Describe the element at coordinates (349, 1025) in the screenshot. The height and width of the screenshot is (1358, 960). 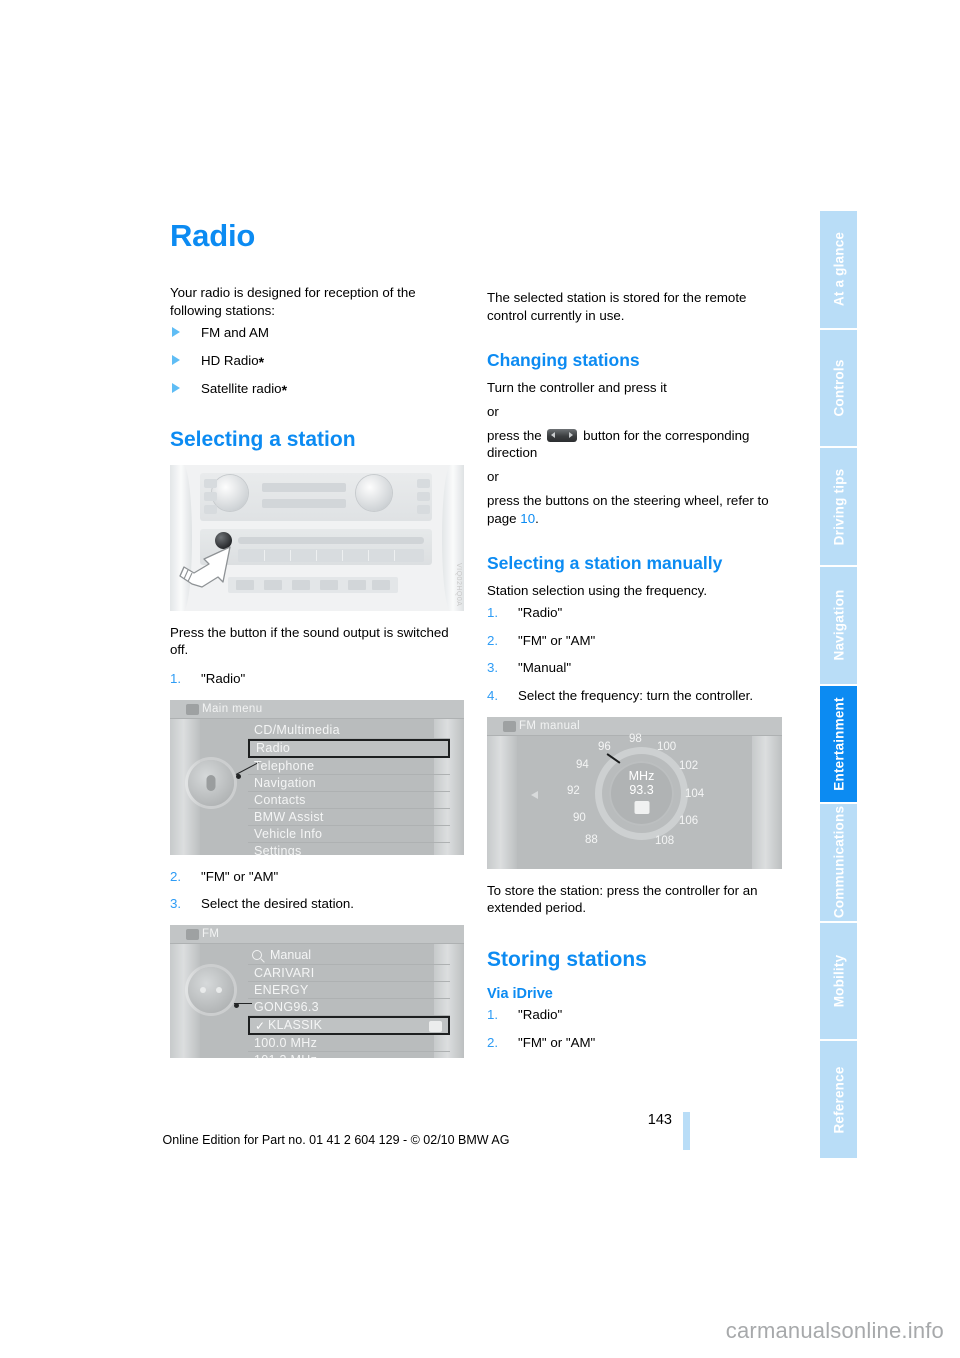
I see `list-item-station-selected: ✓ KLASSIK` at that location.